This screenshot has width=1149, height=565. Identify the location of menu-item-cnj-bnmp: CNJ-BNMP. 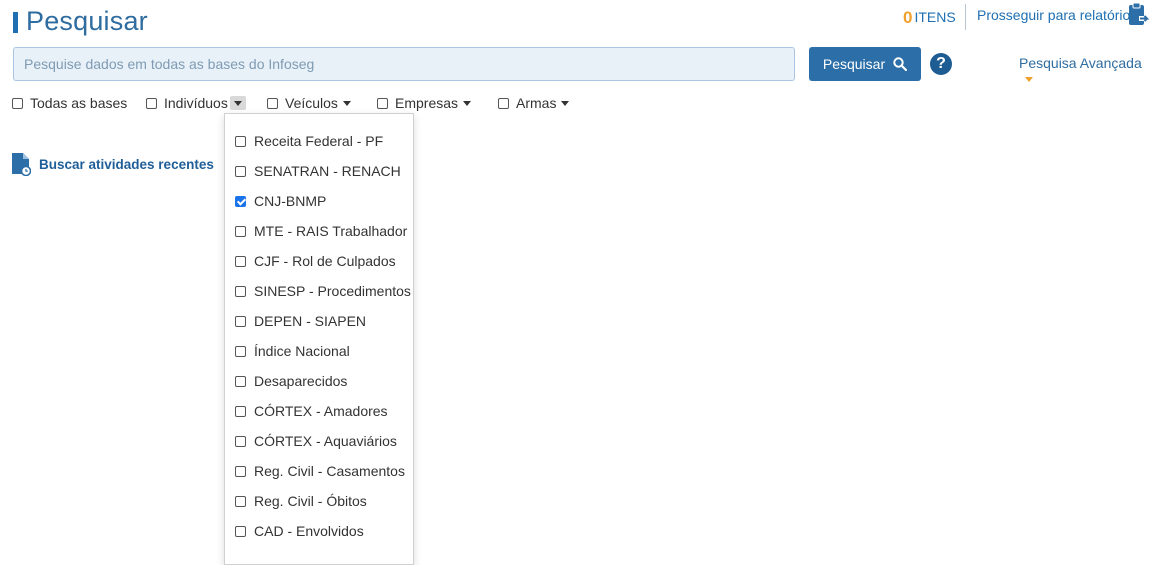
(280, 201).